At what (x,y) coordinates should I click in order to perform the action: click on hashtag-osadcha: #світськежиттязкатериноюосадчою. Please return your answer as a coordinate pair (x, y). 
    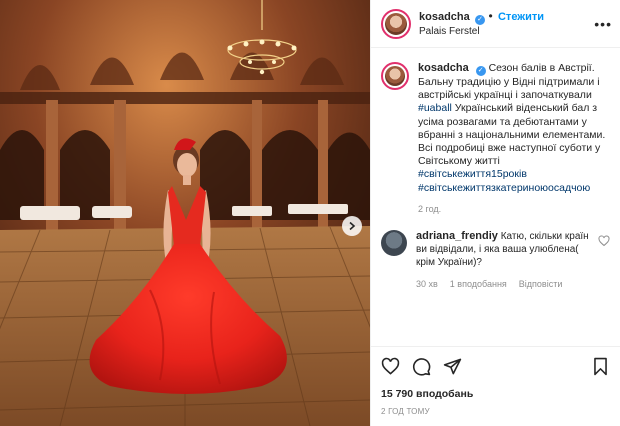
    Looking at the image, I should click on (504, 188).